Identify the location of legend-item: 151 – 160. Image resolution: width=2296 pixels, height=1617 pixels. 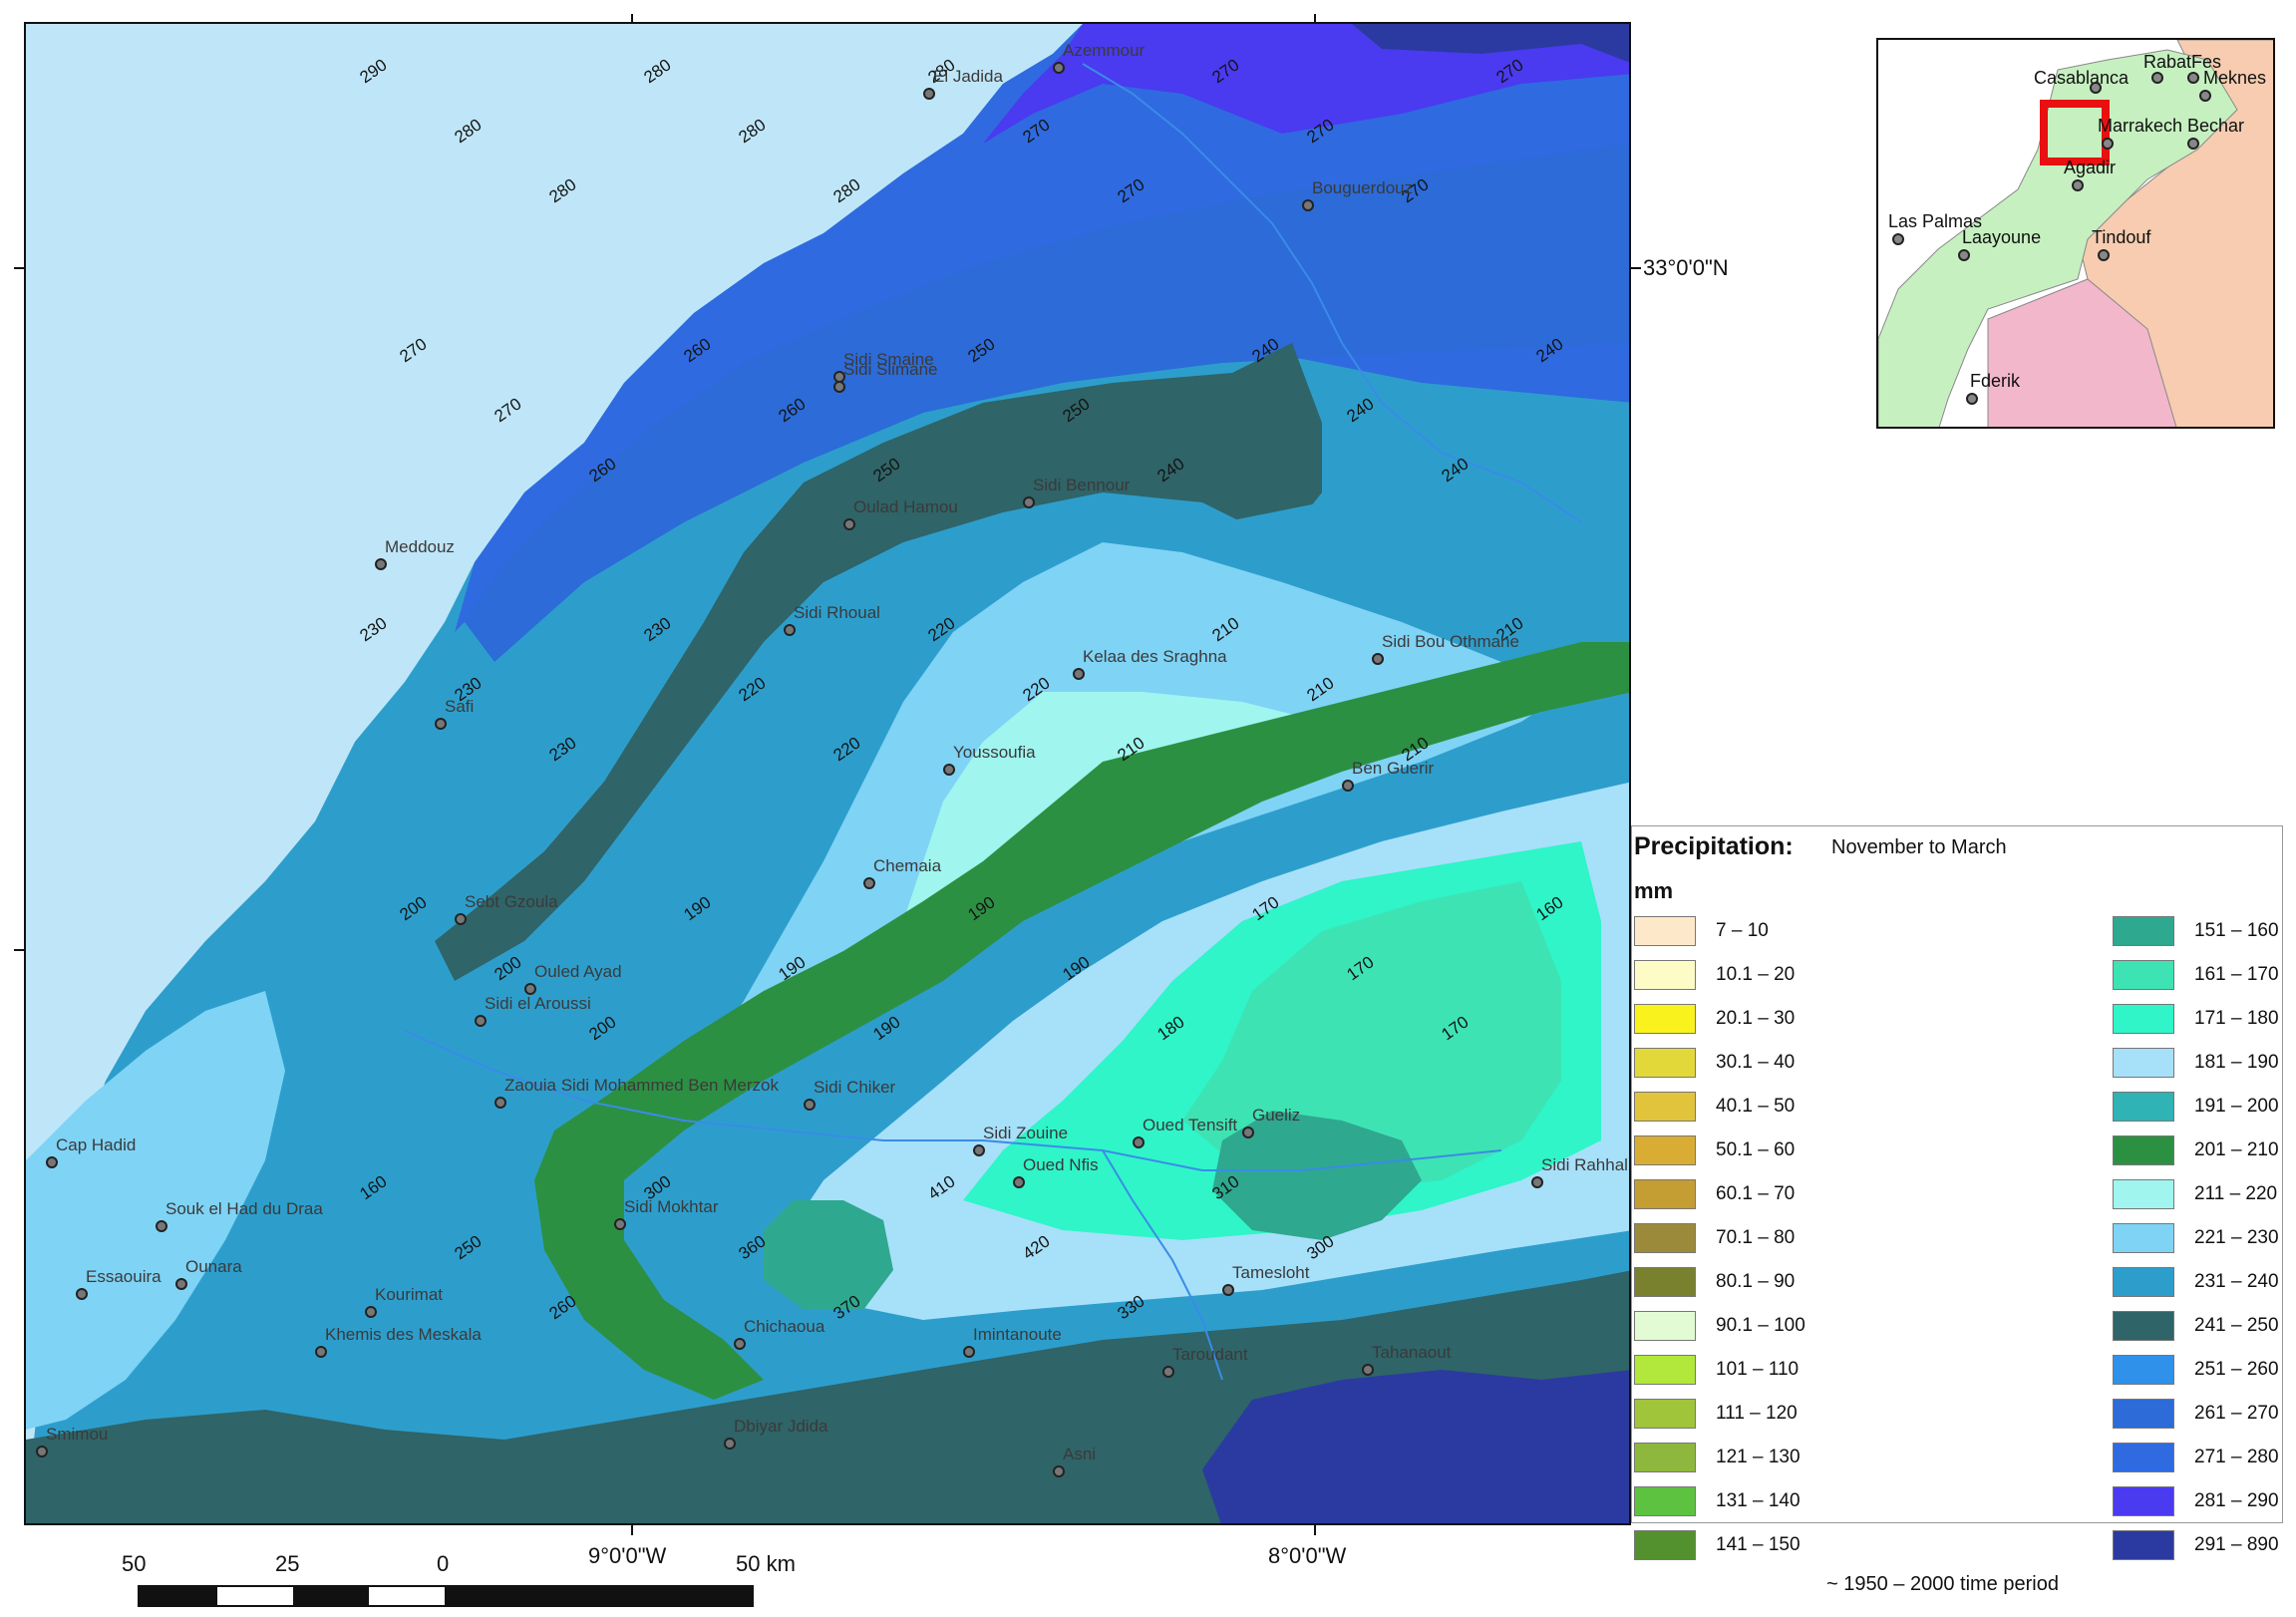
(2204, 931).